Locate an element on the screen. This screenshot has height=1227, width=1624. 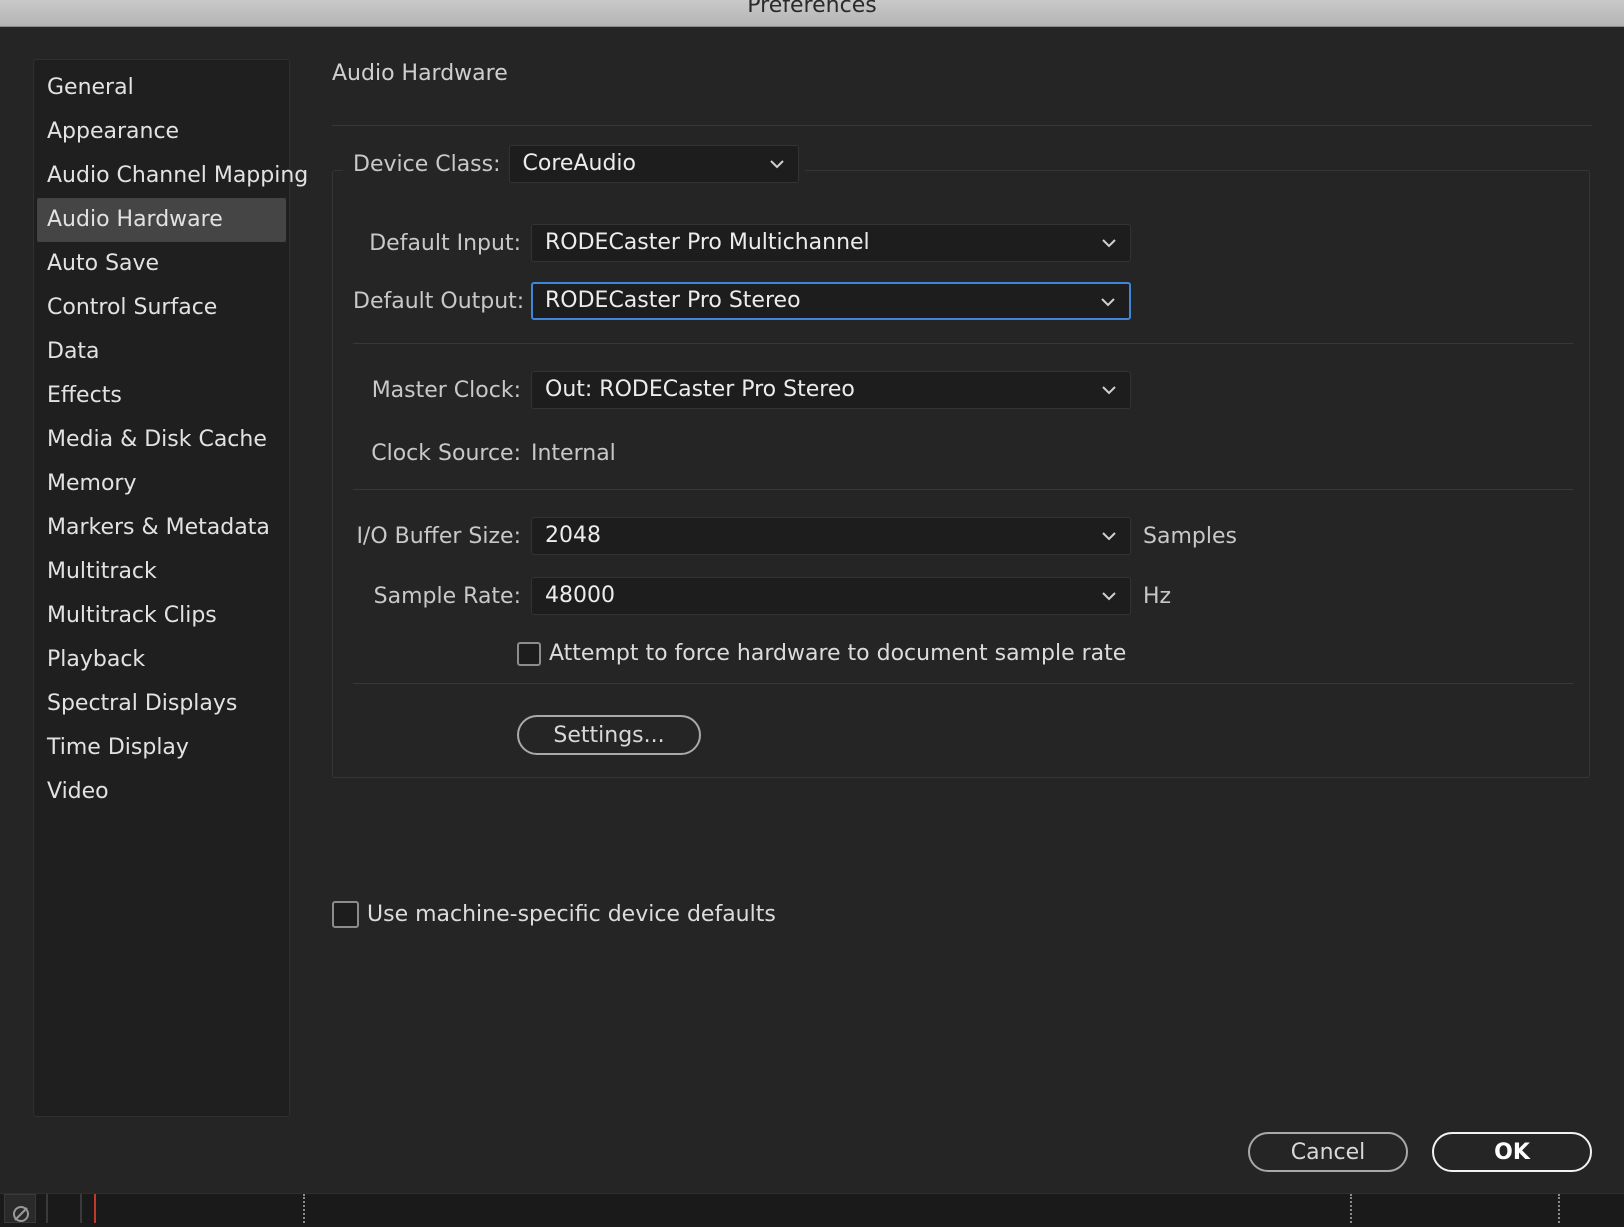
timeline-strip is located at coordinates (812, 1208).